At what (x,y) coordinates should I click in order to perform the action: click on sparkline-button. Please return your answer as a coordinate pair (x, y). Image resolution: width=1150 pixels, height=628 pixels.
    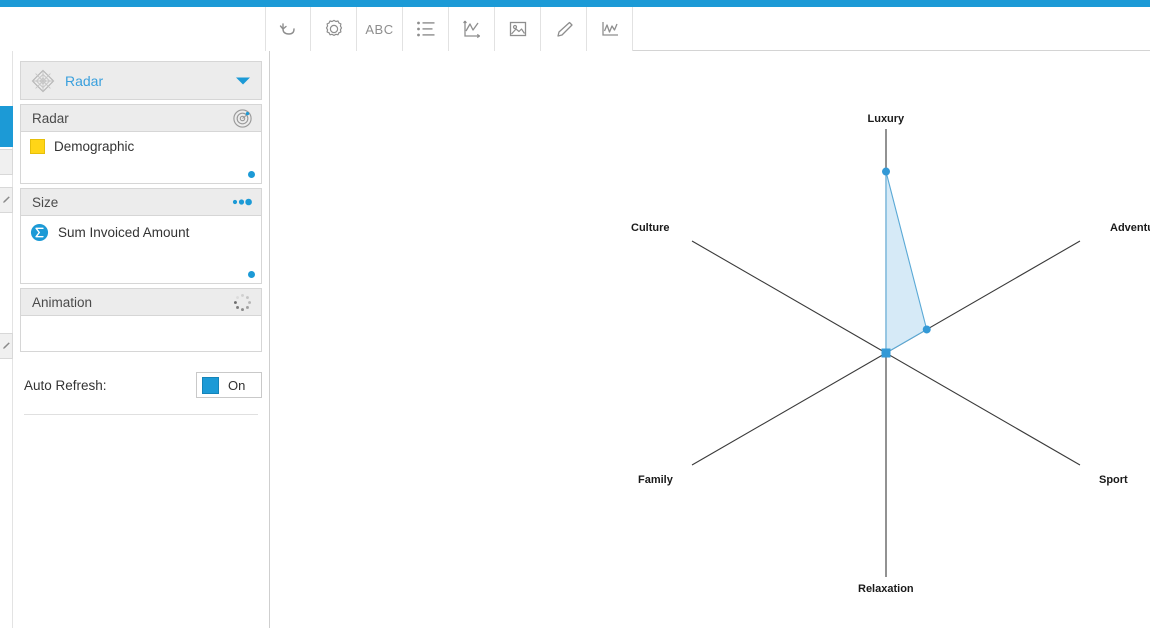
    Looking at the image, I should click on (610, 29).